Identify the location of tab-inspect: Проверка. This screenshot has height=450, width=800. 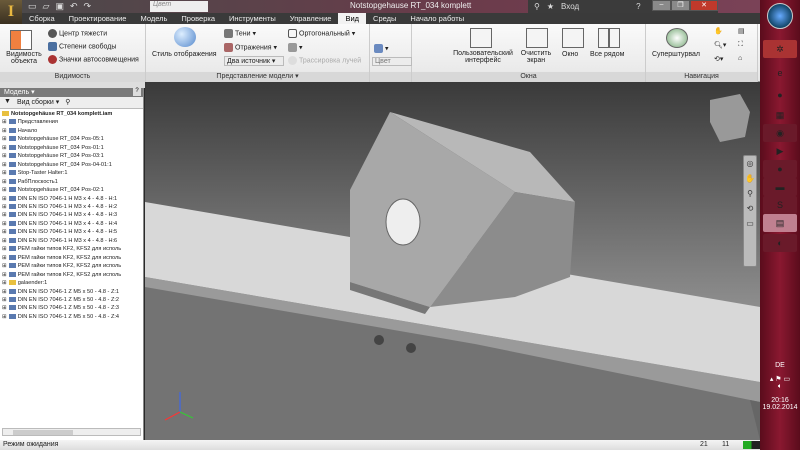
(198, 18).